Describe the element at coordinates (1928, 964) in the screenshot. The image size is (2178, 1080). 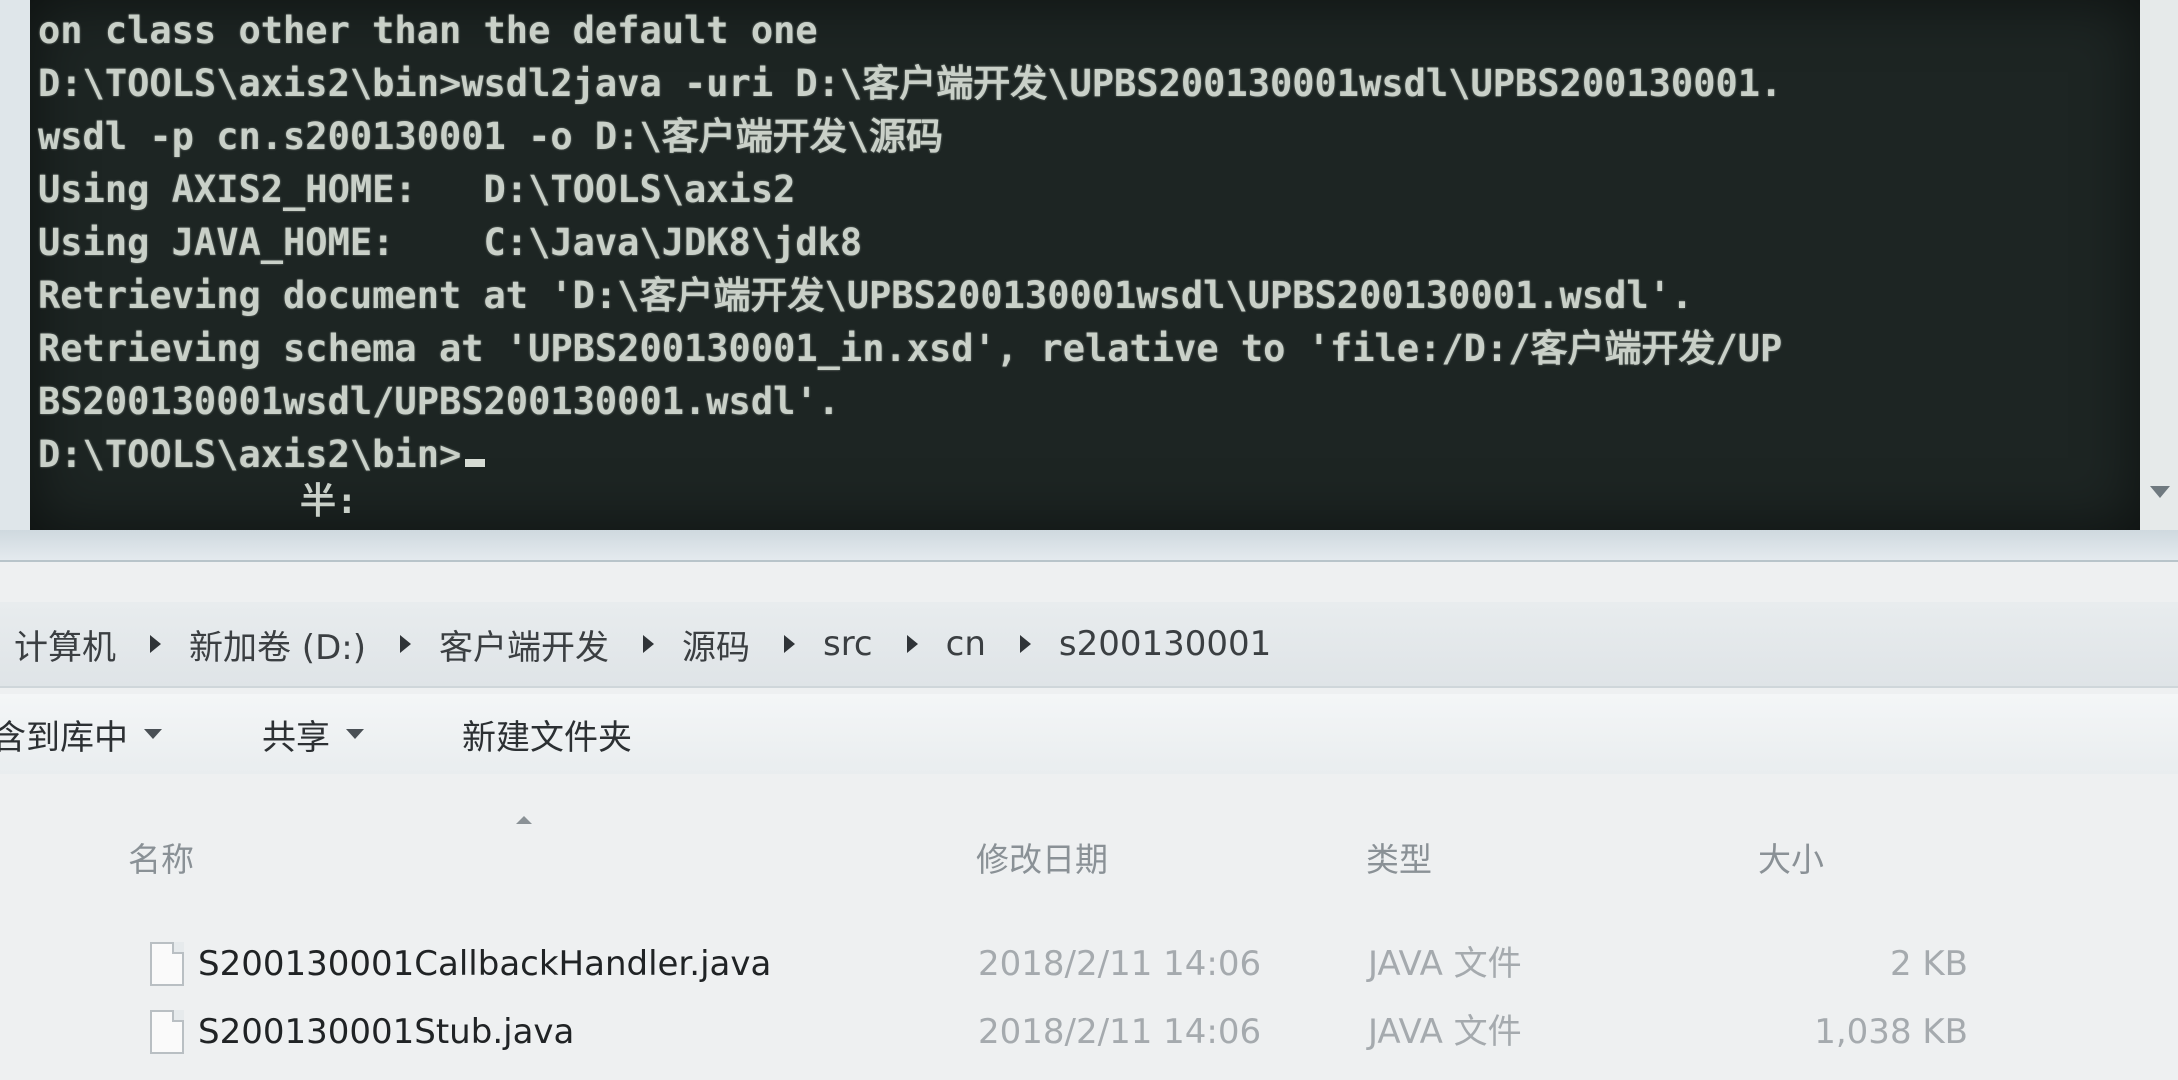
I see `file-size: 2 KB` at that location.